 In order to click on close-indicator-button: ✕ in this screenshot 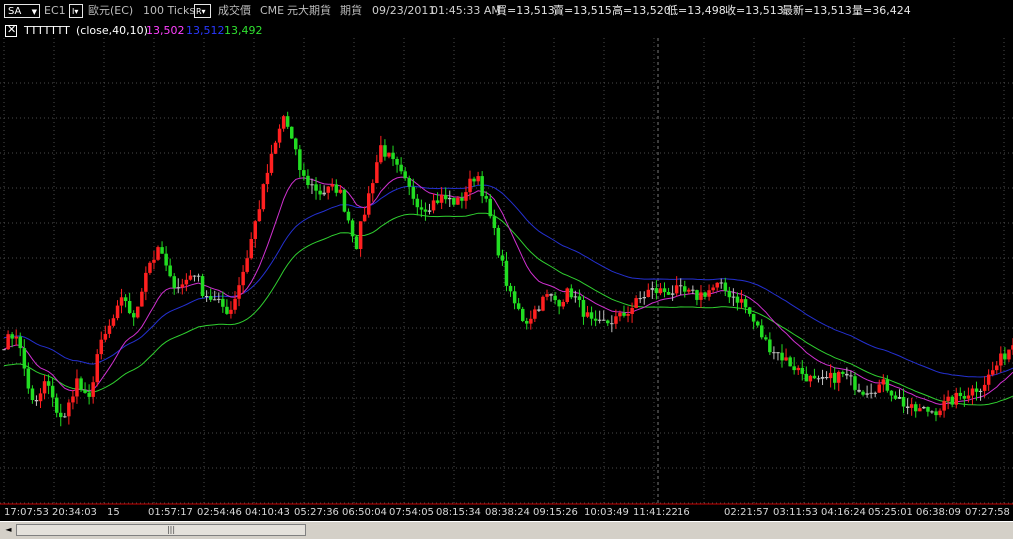, I will do `click(11, 30)`.